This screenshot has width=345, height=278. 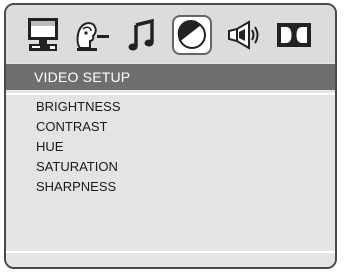 I want to click on tab-dolby-digital, so click(x=294, y=35).